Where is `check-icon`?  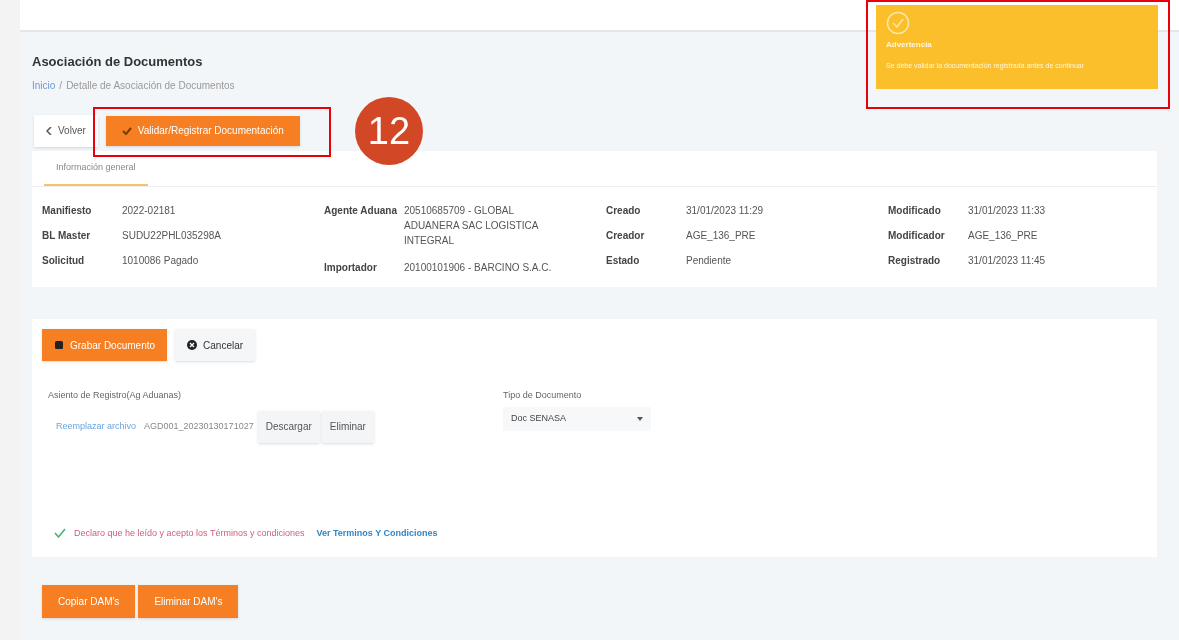 check-icon is located at coordinates (126, 130).